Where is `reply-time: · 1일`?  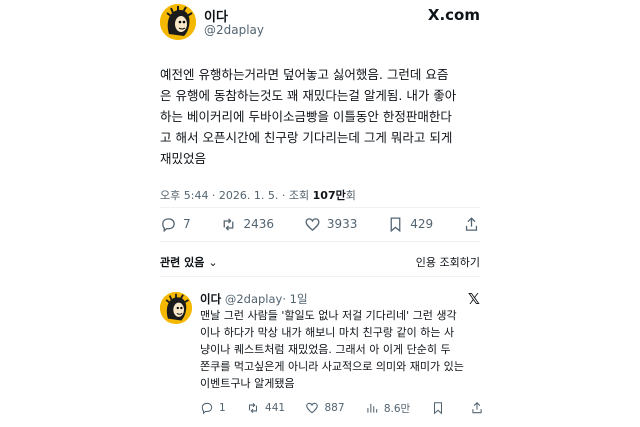
reply-time: · 1일 is located at coordinates (294, 299).